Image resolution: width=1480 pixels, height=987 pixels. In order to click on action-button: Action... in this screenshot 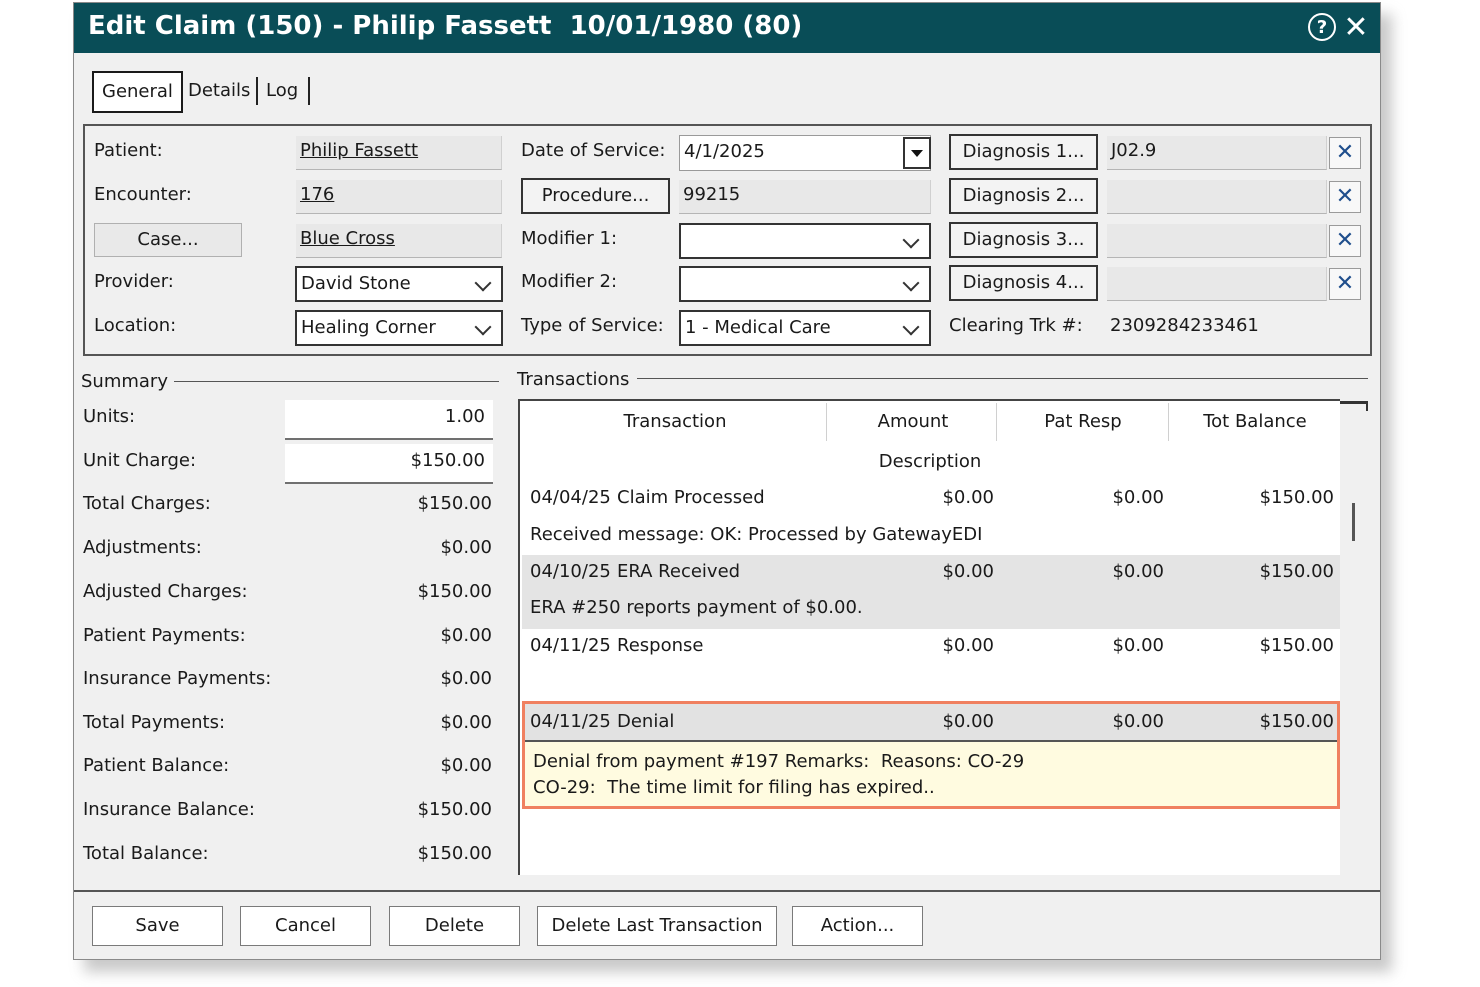, I will do `click(857, 926)`.